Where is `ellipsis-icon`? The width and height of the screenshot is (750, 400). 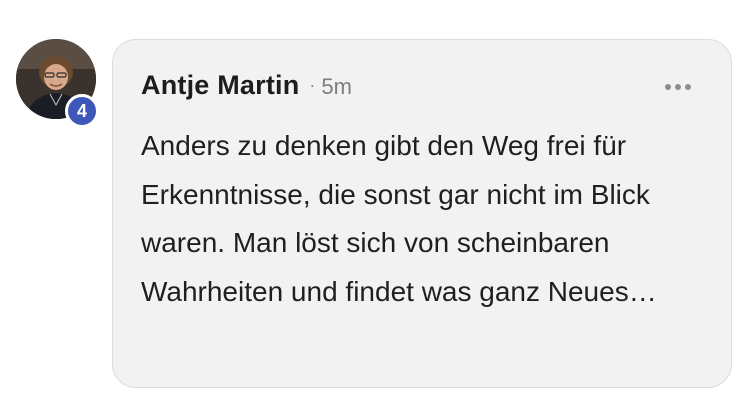
ellipsis-icon is located at coordinates (678, 87).